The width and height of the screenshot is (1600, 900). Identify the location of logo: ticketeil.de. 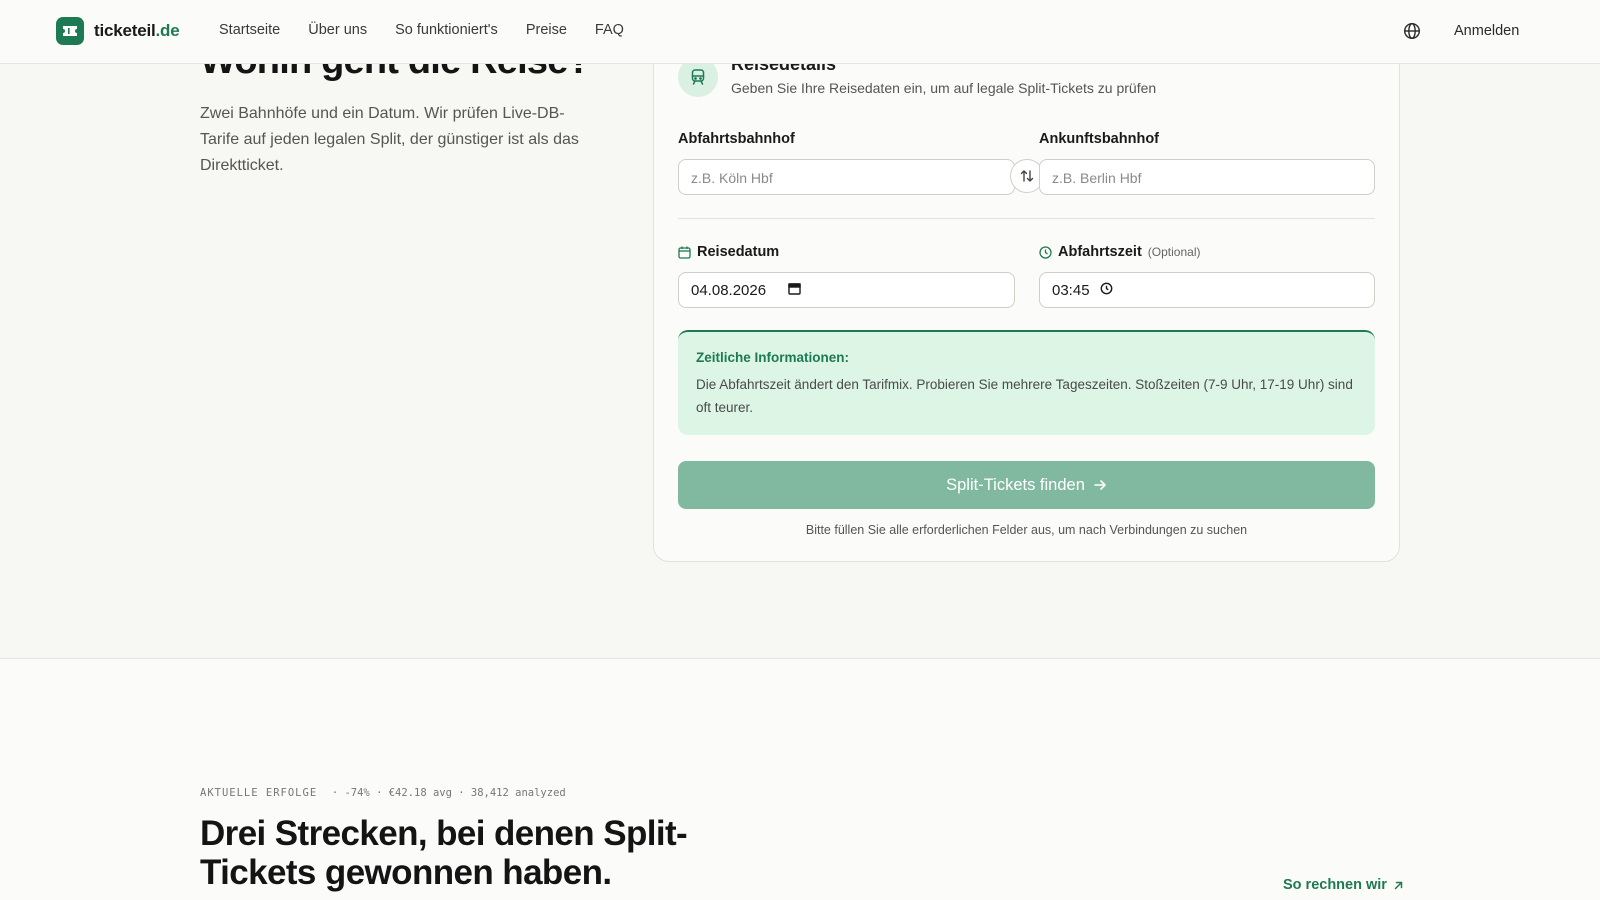
(118, 31).